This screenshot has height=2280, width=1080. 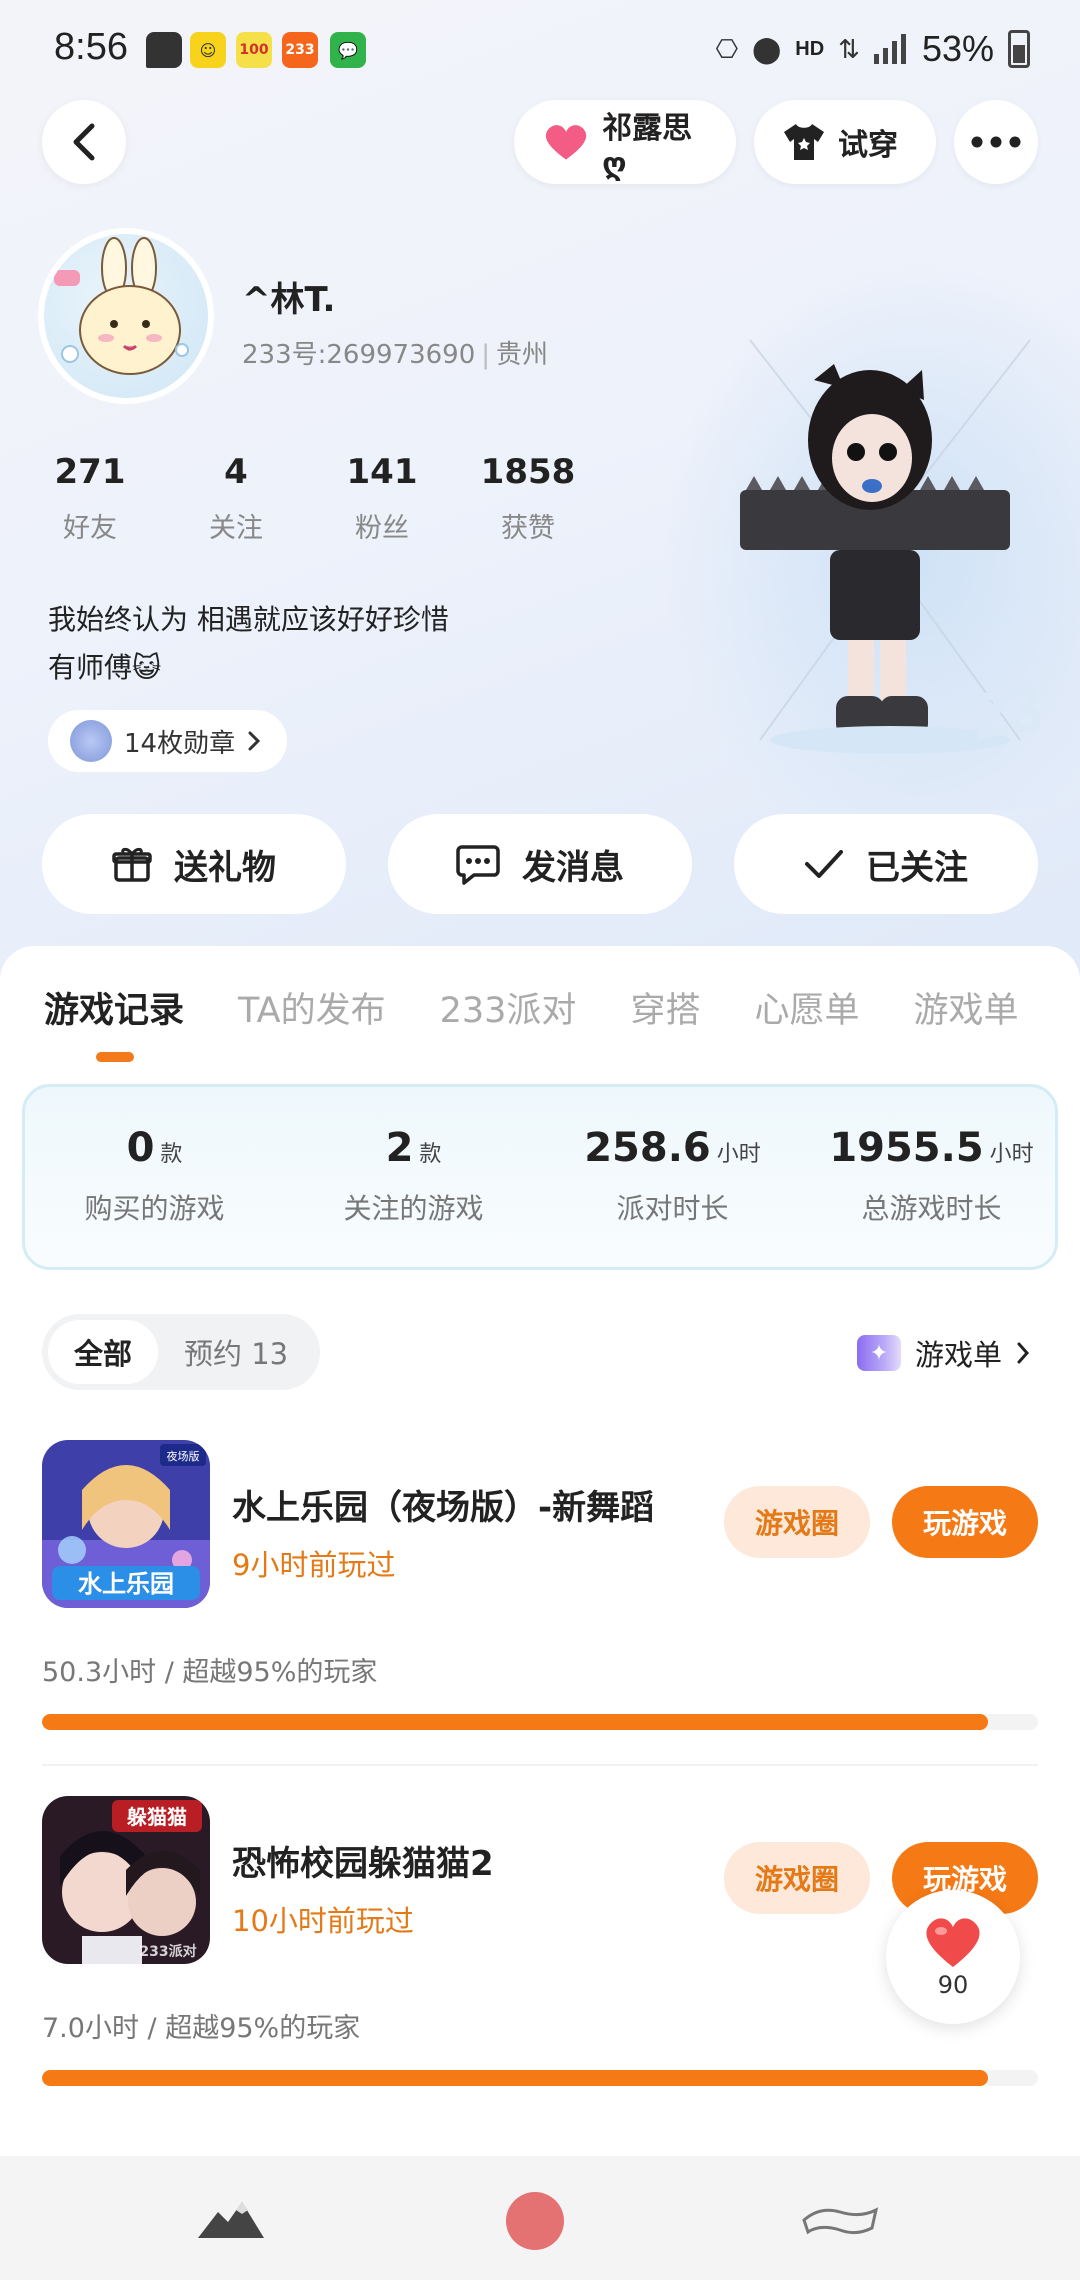 I want to click on tab-bar: 游戏记录 TA的发布 233派对 穿搭 心愿单 游戏单, so click(x=558, y=1007).